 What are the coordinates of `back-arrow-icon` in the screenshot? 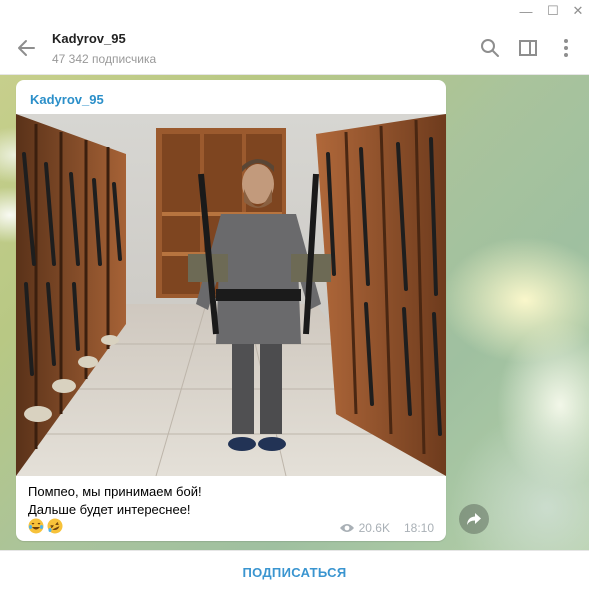 It's located at (26, 48).